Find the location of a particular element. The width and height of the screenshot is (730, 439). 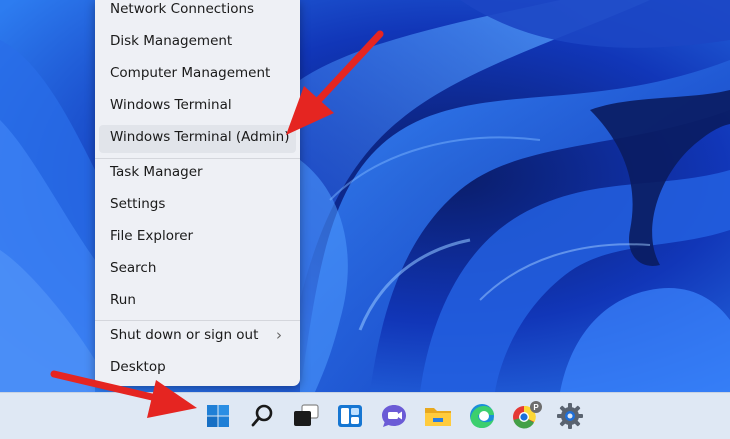

menu-item-computer-management: Computer Management is located at coordinates (197, 75).